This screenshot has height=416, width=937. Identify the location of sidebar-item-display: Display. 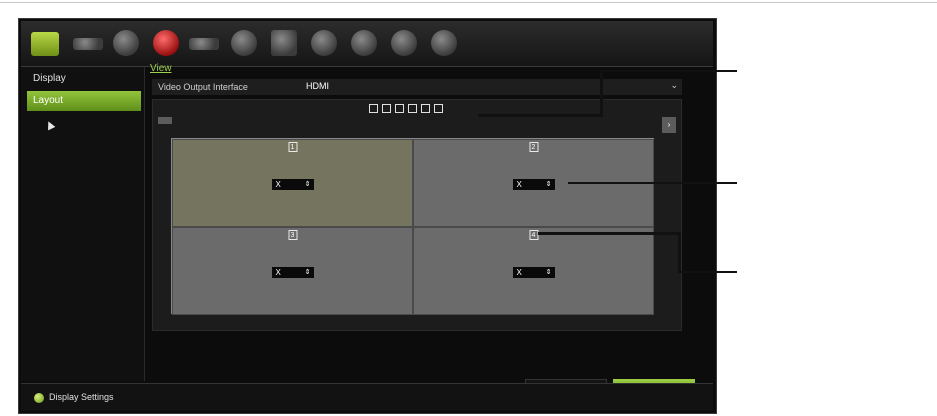
(84, 79).